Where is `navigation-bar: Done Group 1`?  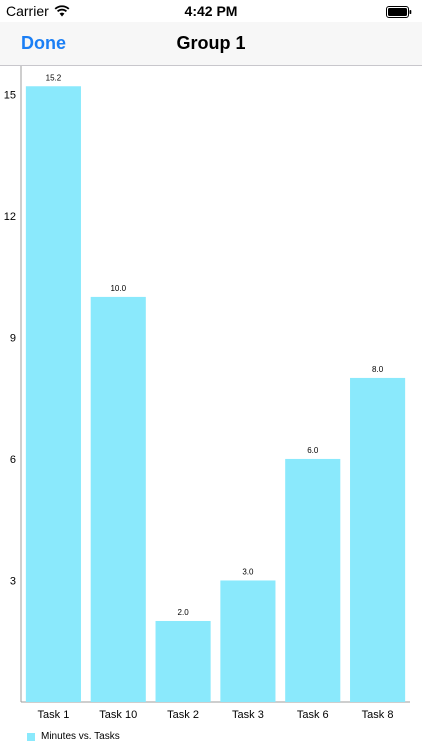
navigation-bar: Done Group 1 is located at coordinates (211, 44).